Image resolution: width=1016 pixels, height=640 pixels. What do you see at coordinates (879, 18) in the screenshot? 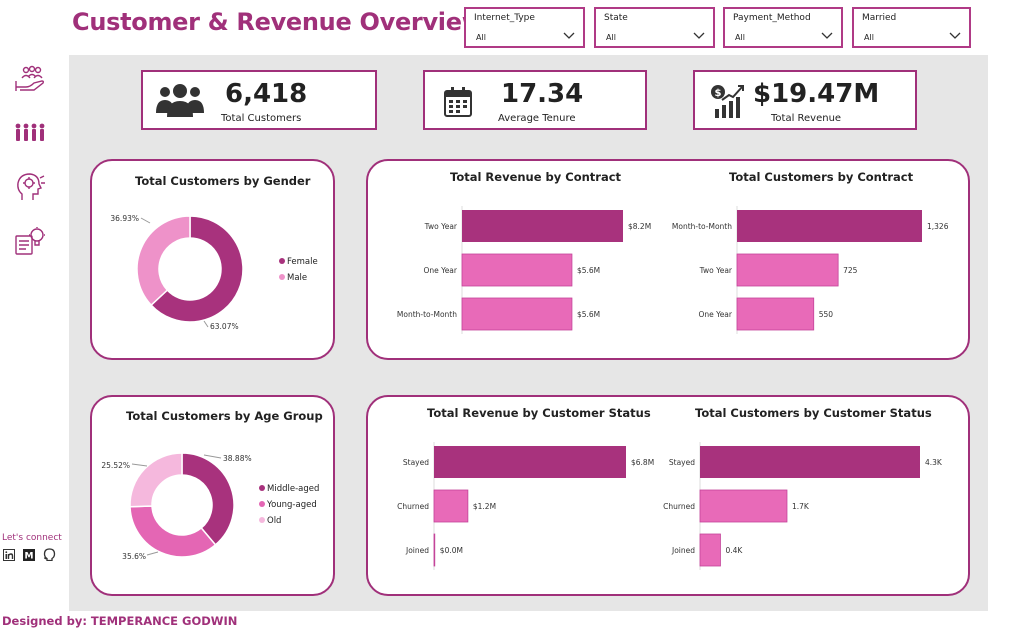
I see `slicer-label: Married` at bounding box center [879, 18].